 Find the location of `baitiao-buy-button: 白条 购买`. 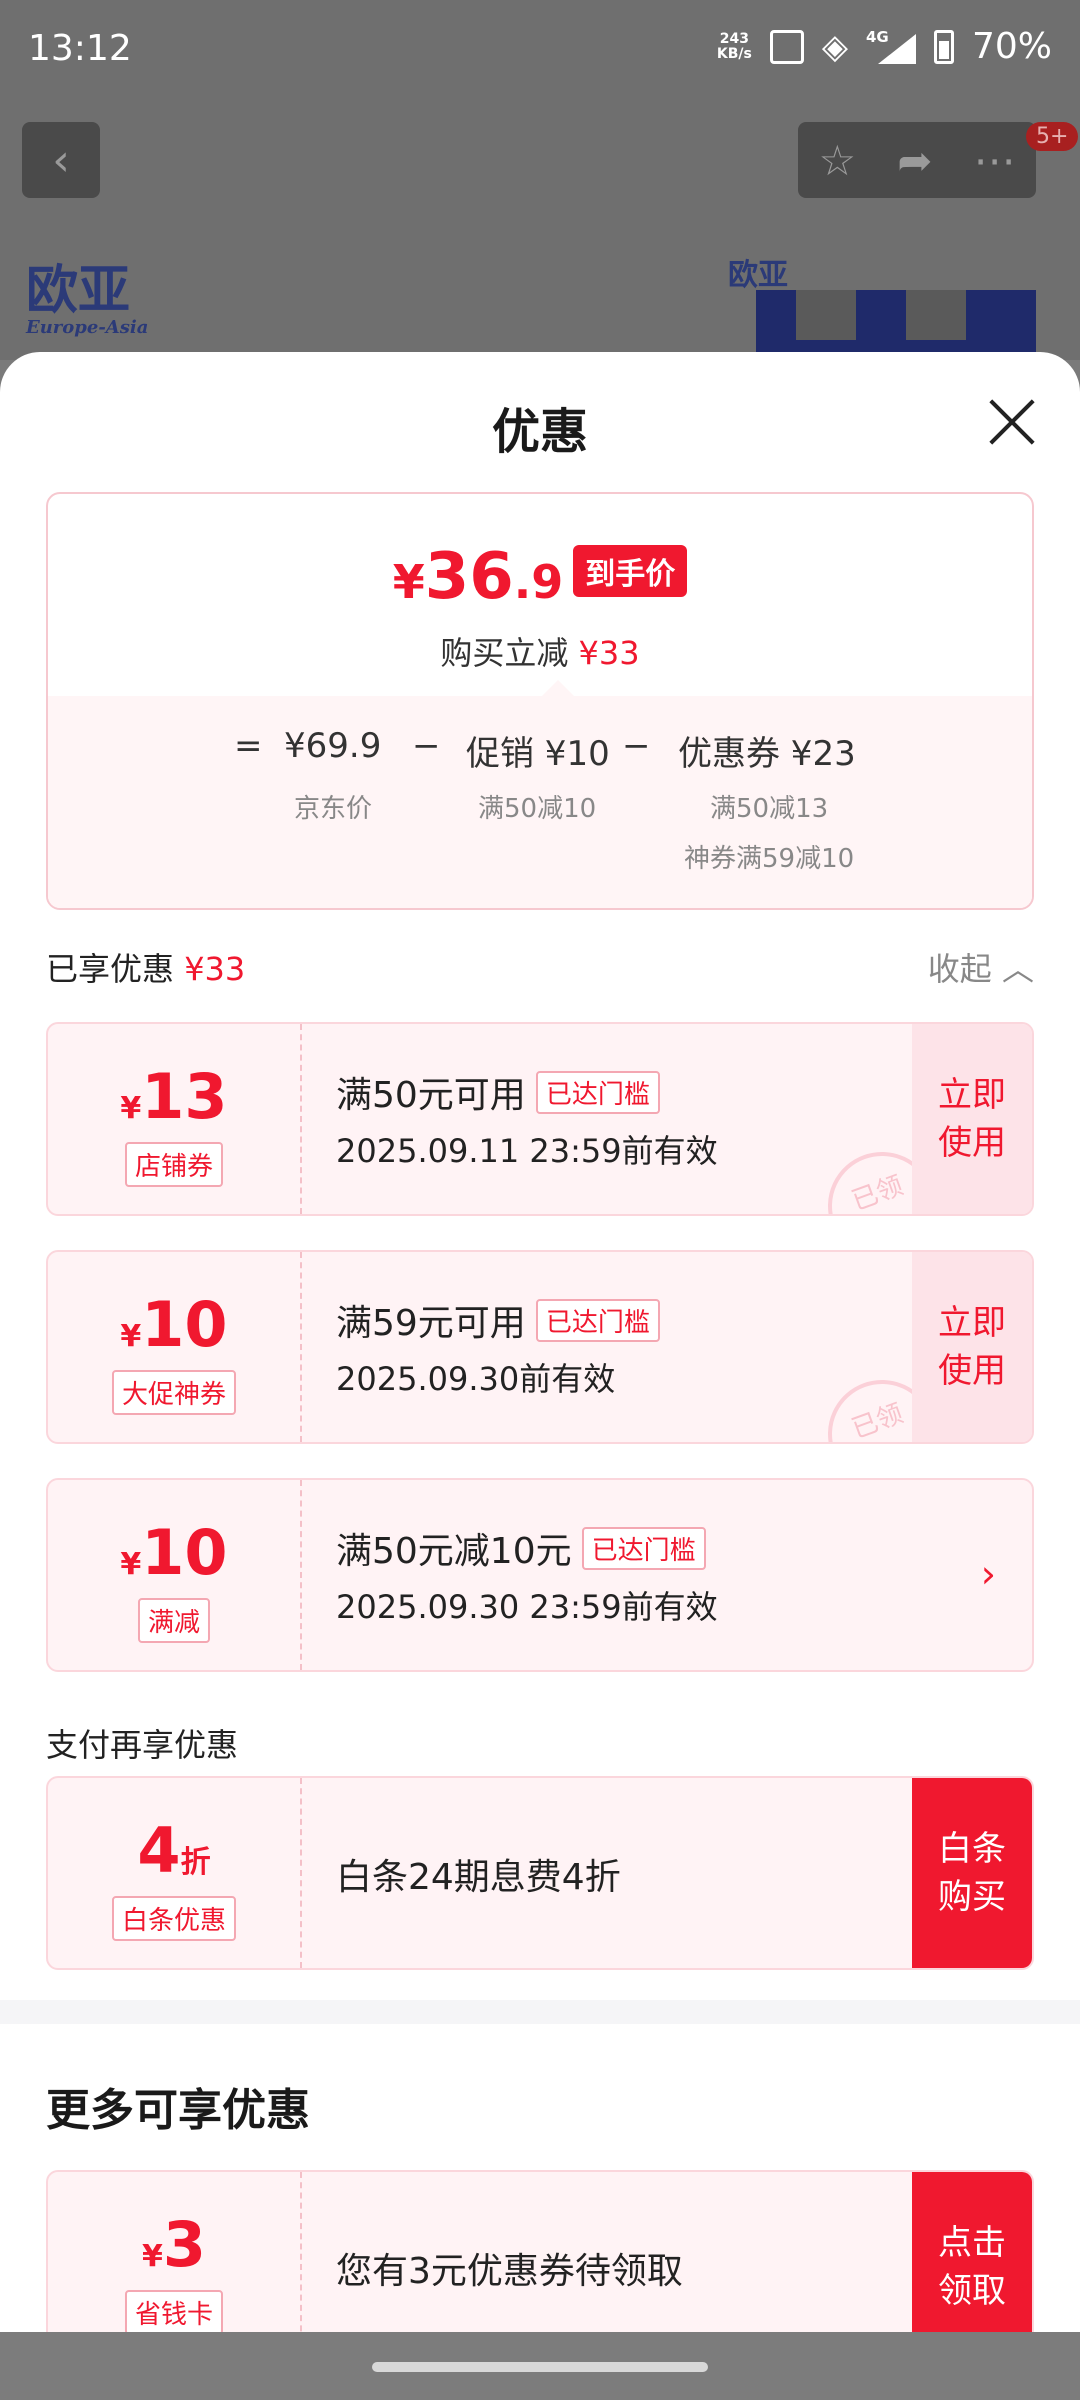

baitiao-buy-button: 白条 购买 is located at coordinates (972, 1873).